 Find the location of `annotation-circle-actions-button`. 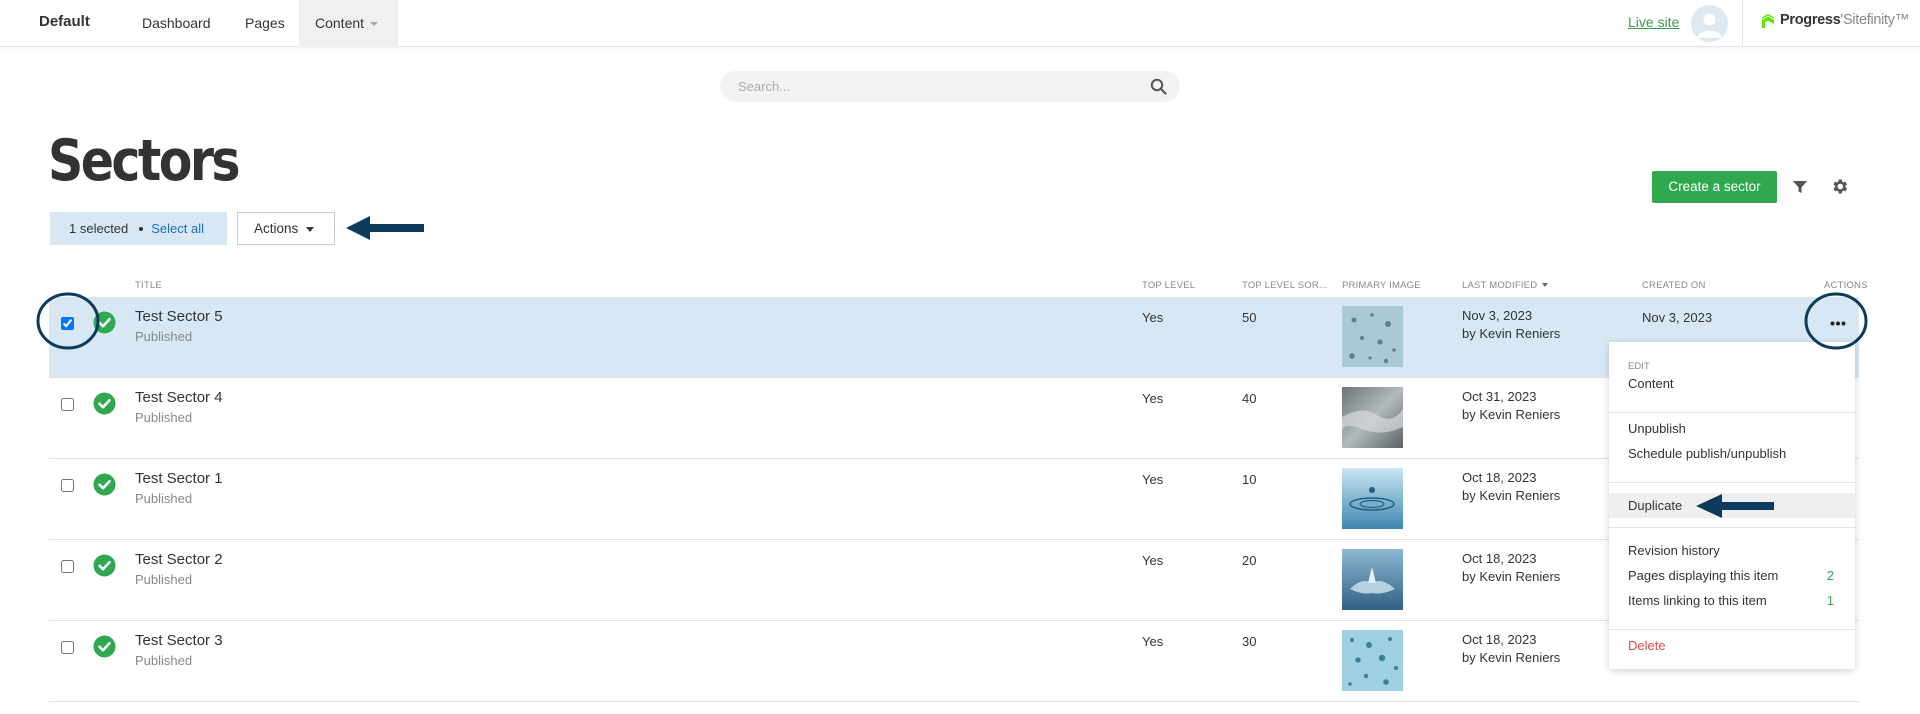

annotation-circle-actions-button is located at coordinates (1836, 321).